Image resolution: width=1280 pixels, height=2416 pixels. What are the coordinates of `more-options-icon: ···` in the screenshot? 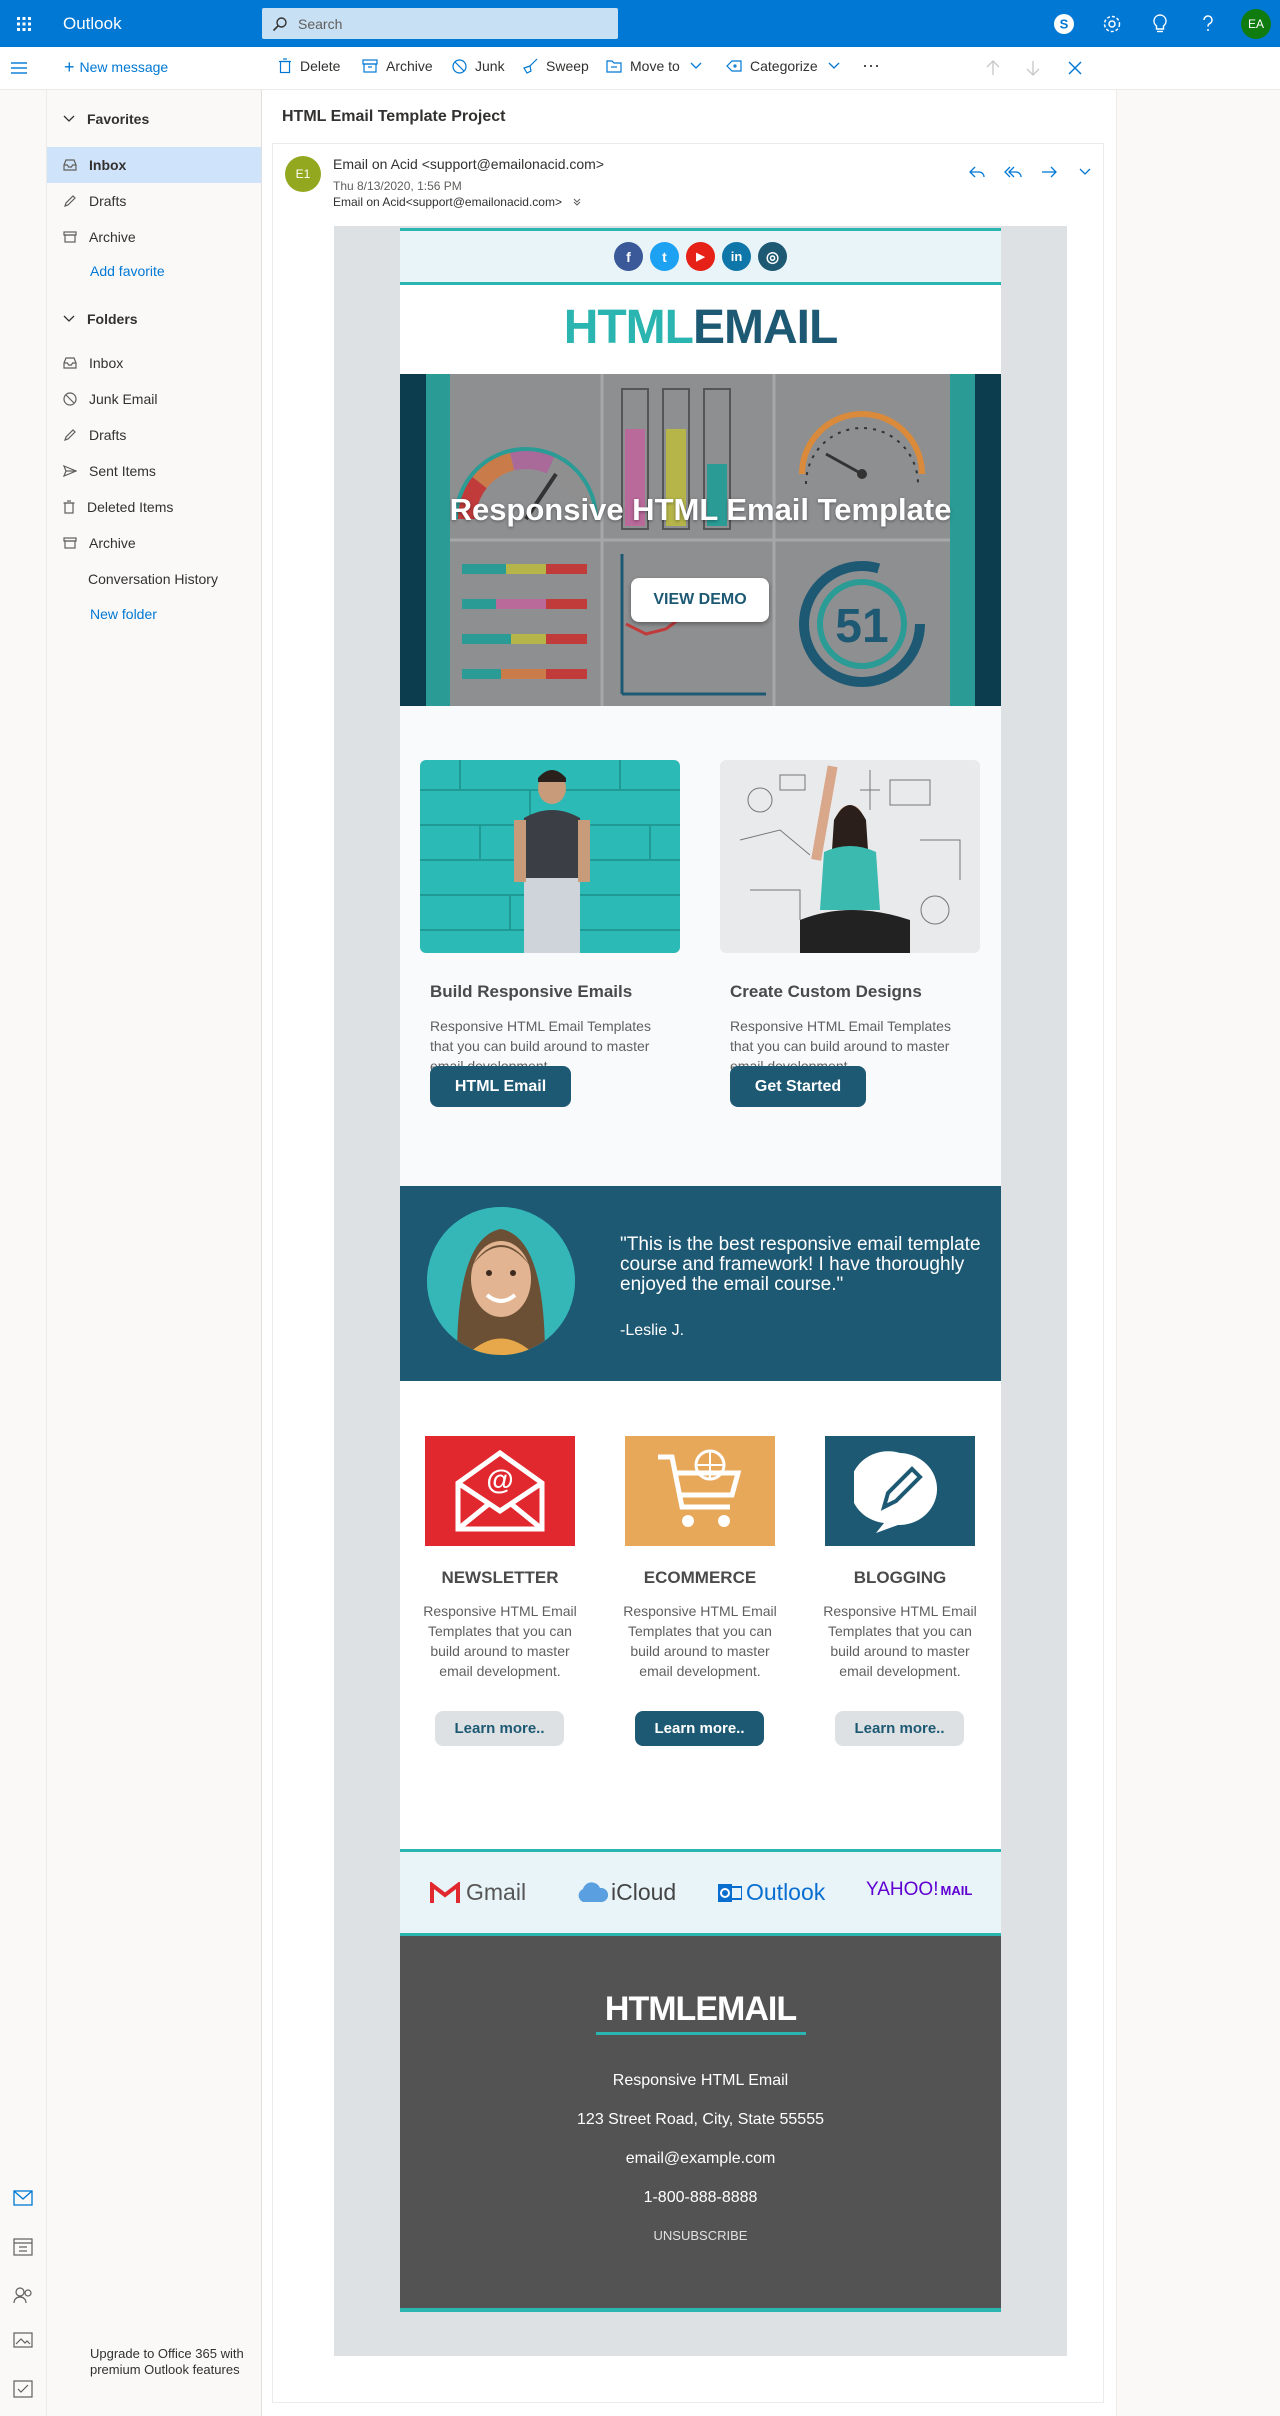 It's located at (871, 65).